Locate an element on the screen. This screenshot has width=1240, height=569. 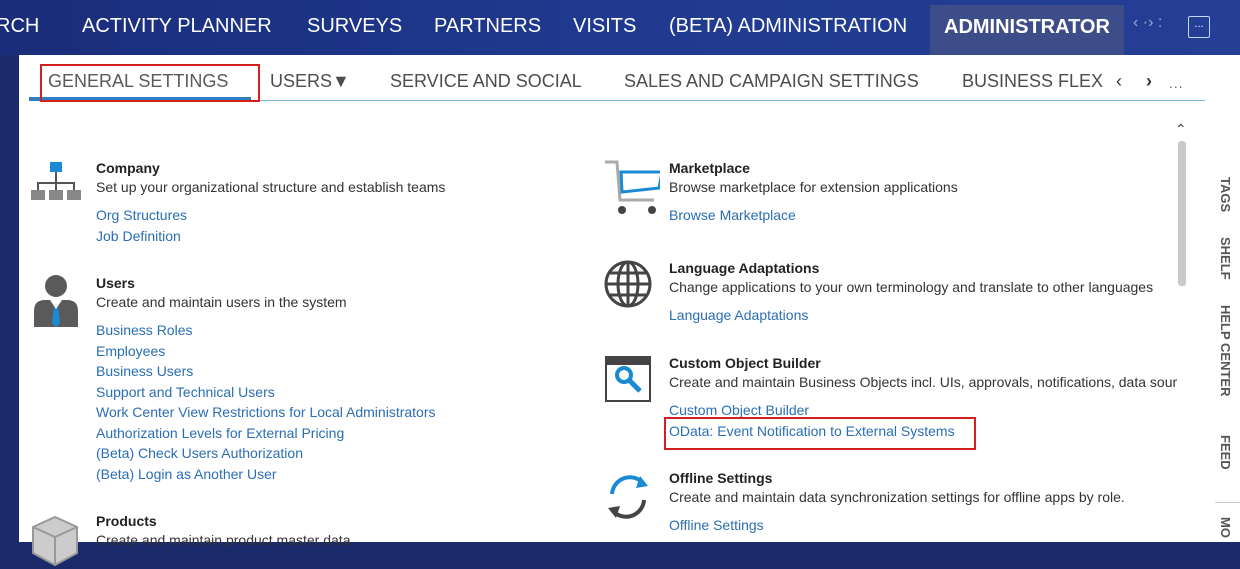
globe-icon is located at coordinates (628, 284).